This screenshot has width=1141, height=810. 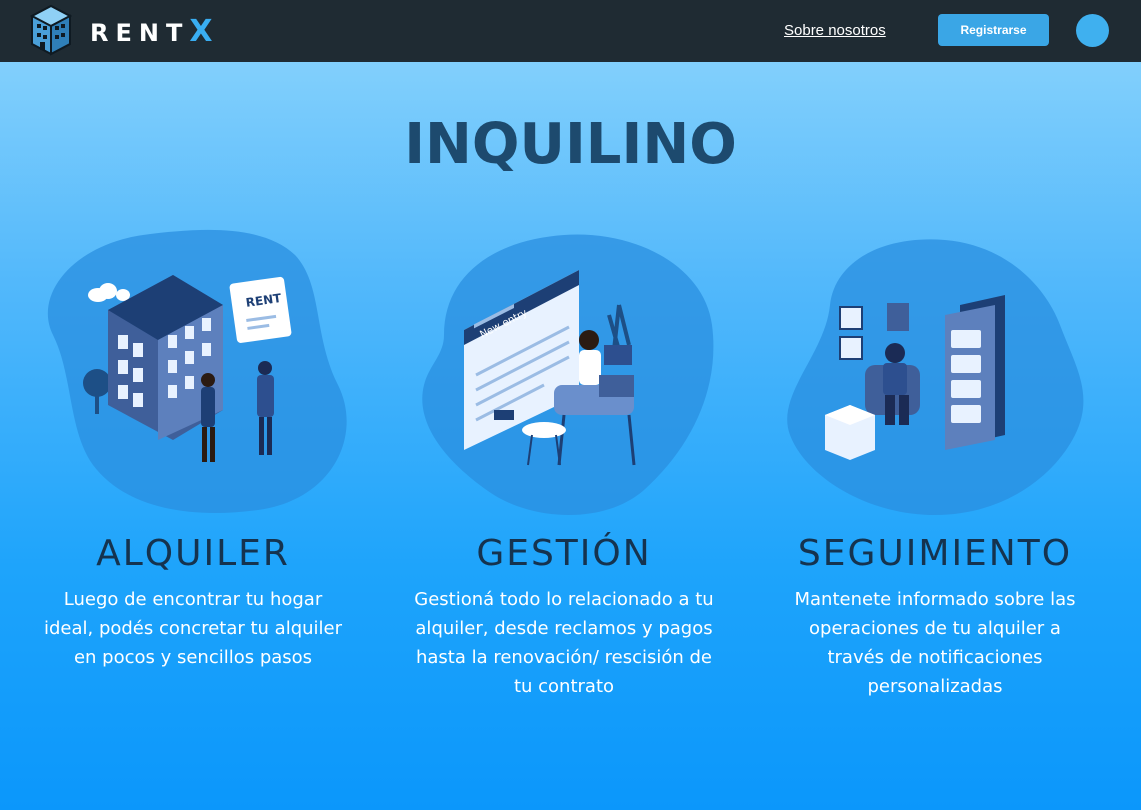 I want to click on brand-text: RENT, so click(x=140, y=33).